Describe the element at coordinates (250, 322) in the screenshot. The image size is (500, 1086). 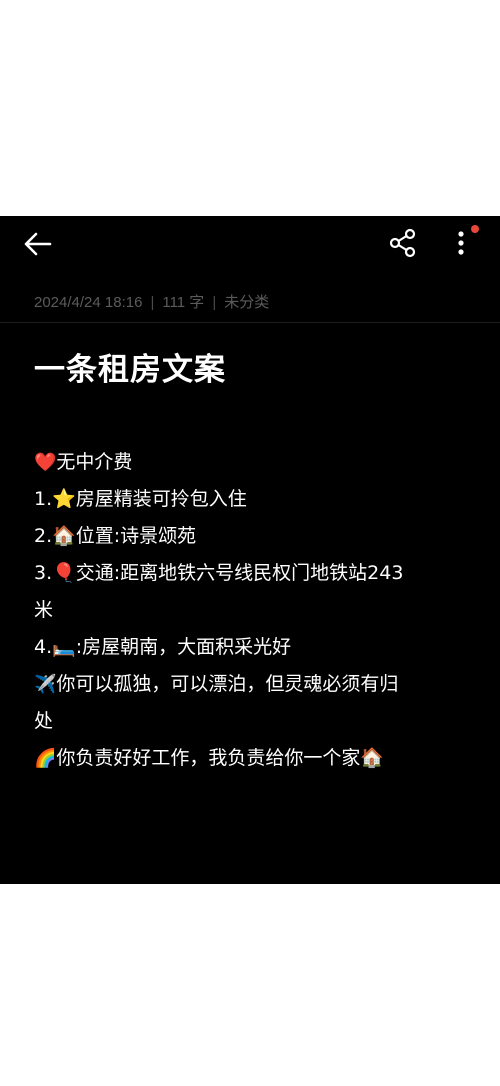
I see `divider` at that location.